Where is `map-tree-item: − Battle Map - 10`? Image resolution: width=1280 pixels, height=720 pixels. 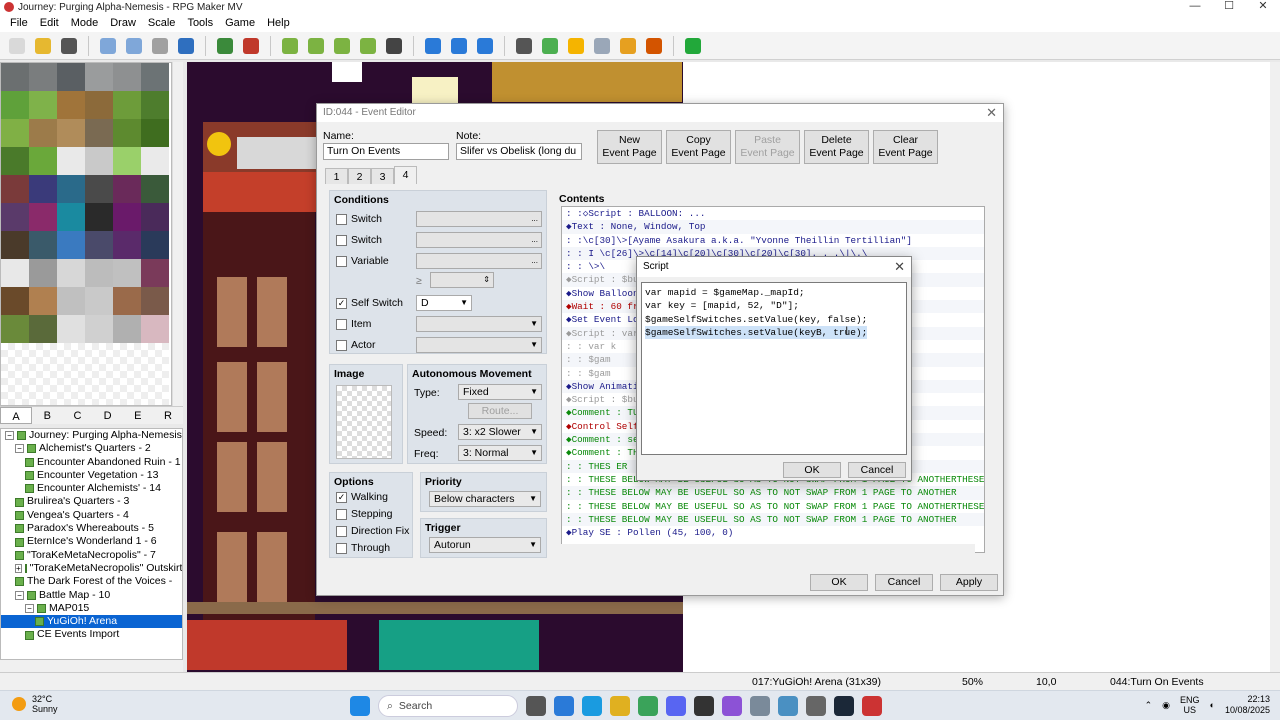 map-tree-item: − Battle Map - 10 is located at coordinates (91, 595).